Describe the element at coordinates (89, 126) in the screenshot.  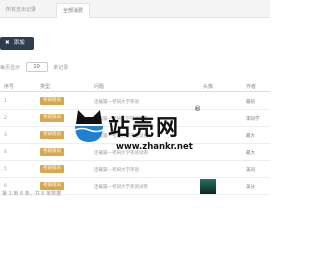
I see `watermark-logo-icon` at that location.